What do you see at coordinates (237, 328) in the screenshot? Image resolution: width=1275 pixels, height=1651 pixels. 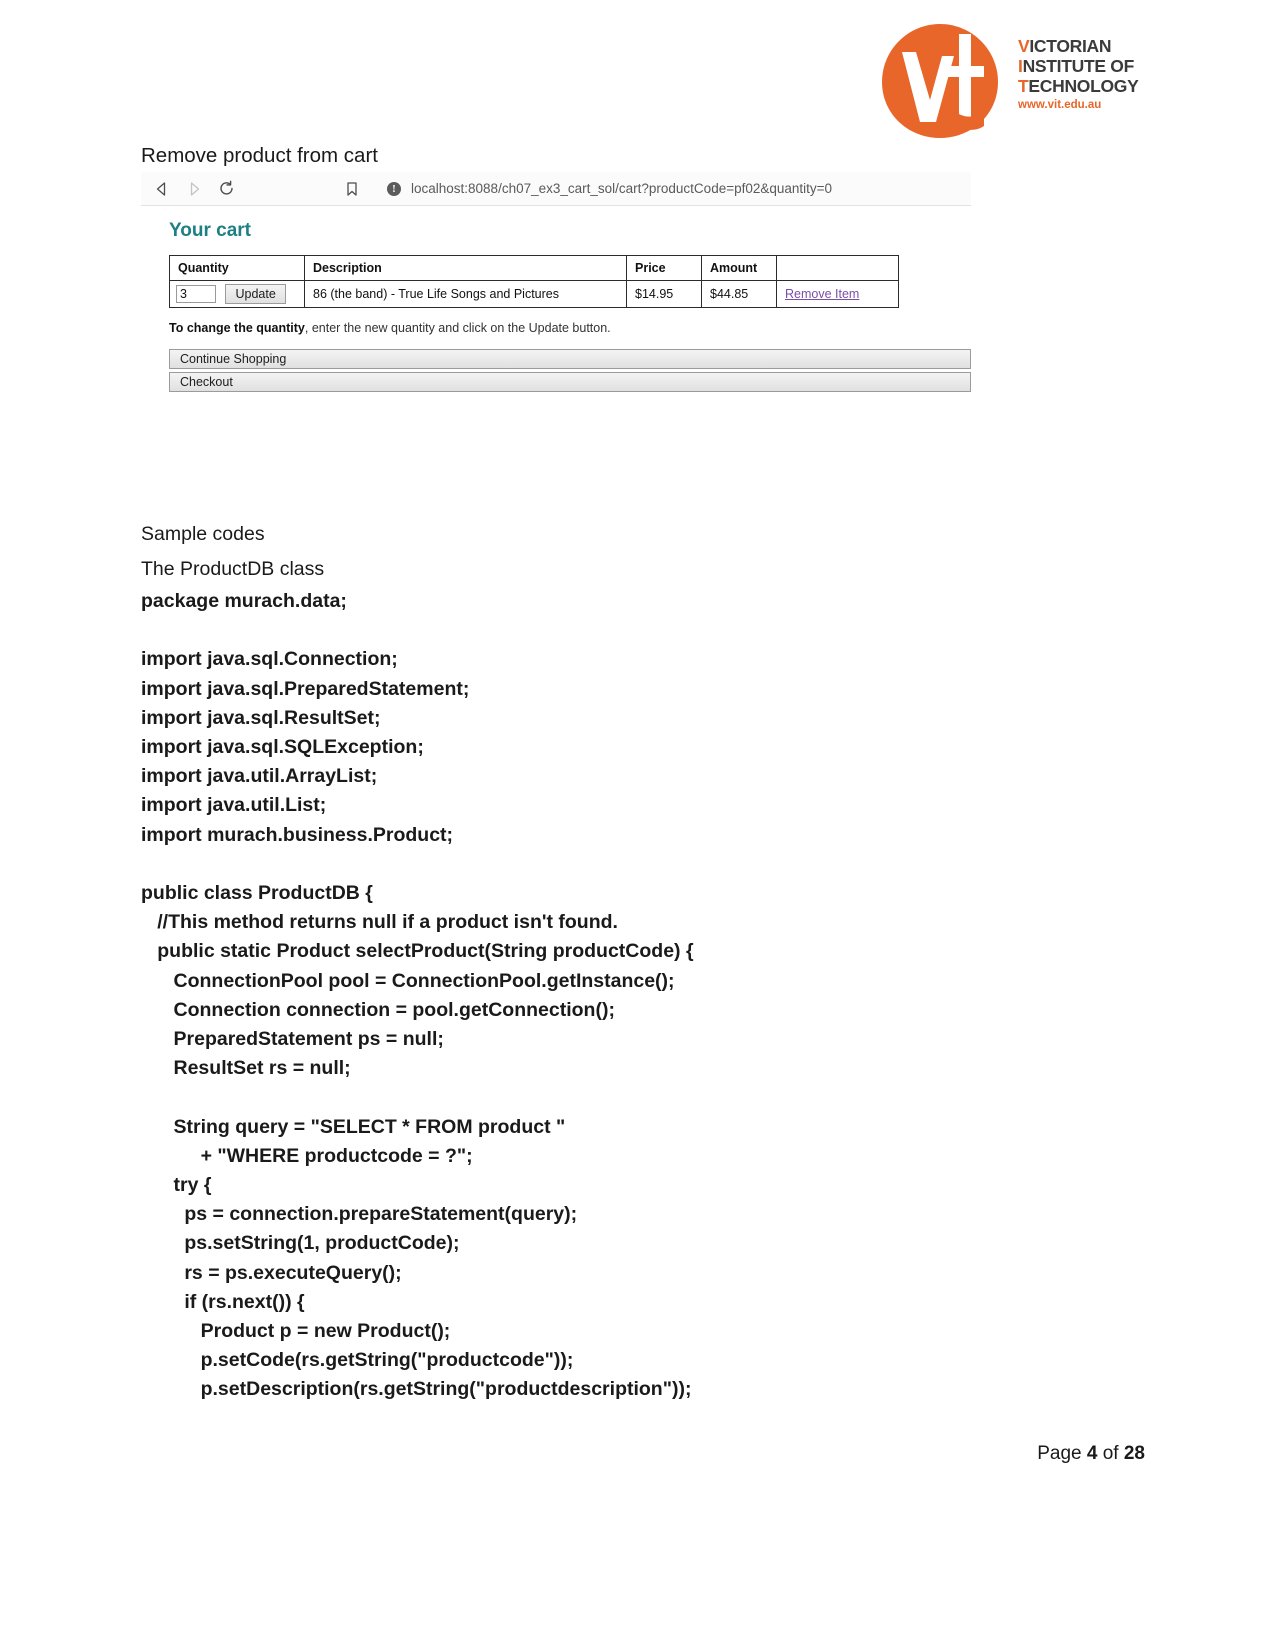 I see `quantity-hint-bold: To change the quantity` at bounding box center [237, 328].